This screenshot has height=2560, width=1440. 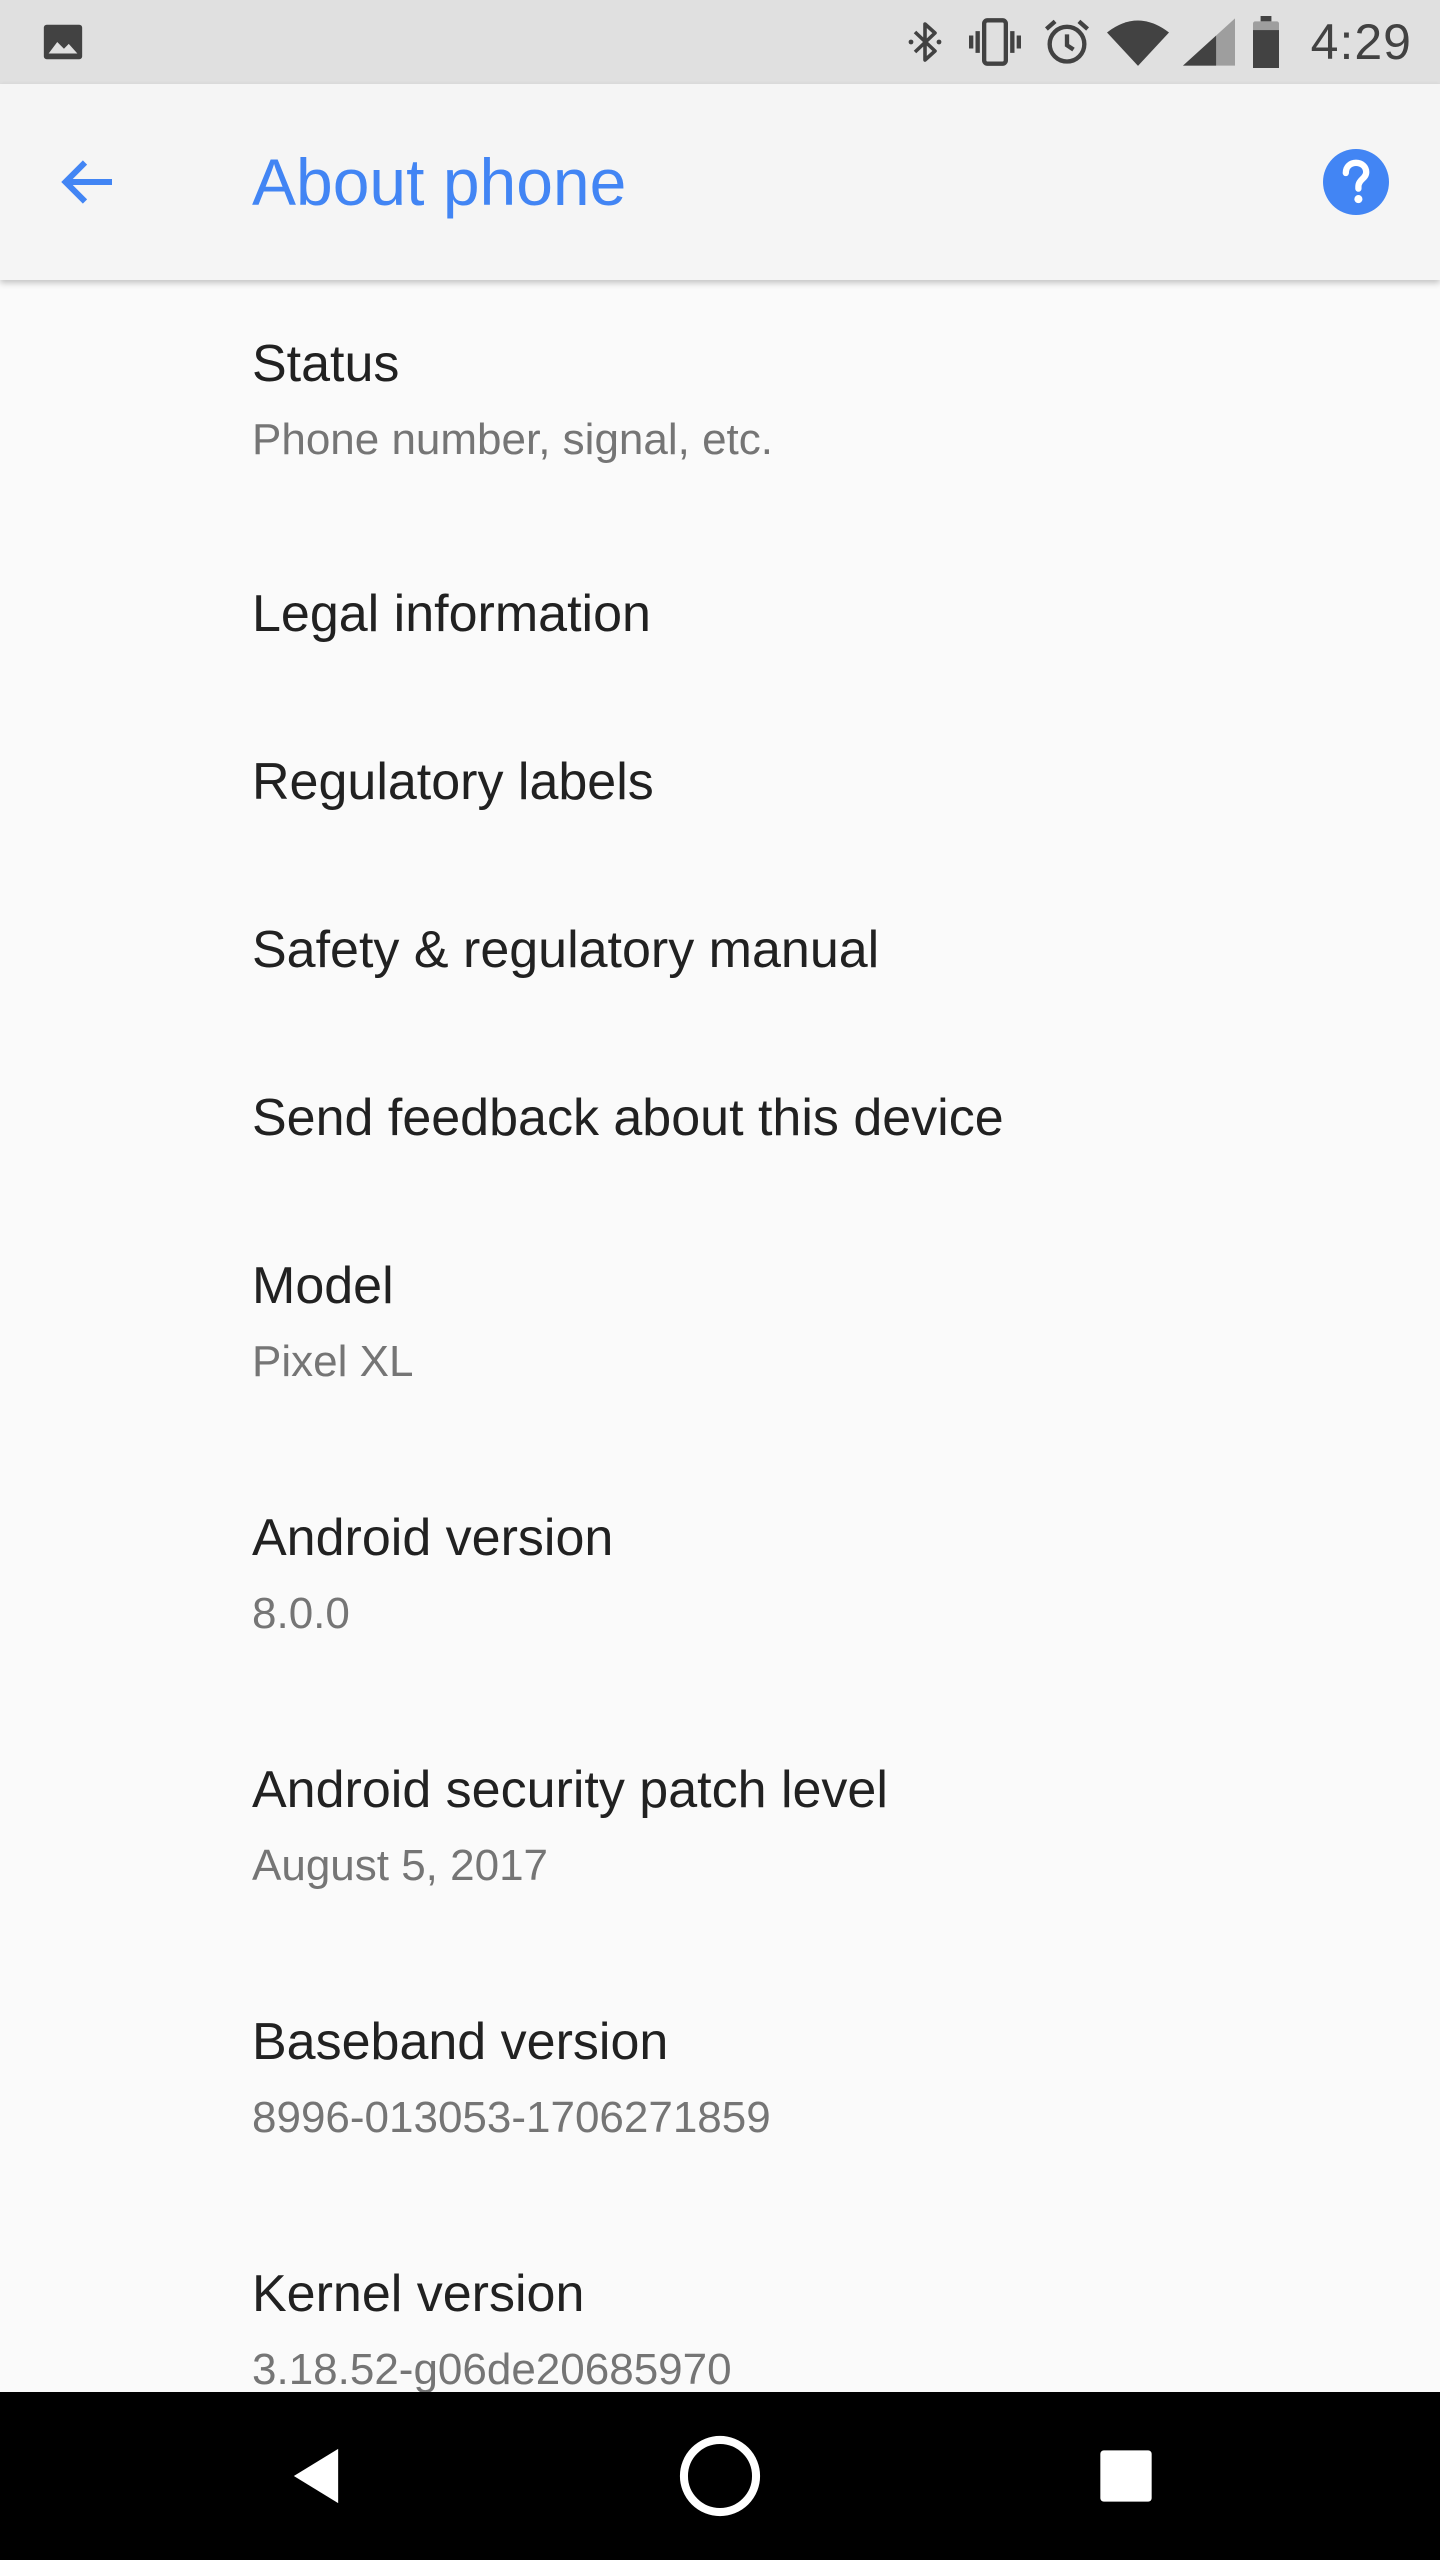 I want to click on navigation-bar, so click(x=720, y=2476).